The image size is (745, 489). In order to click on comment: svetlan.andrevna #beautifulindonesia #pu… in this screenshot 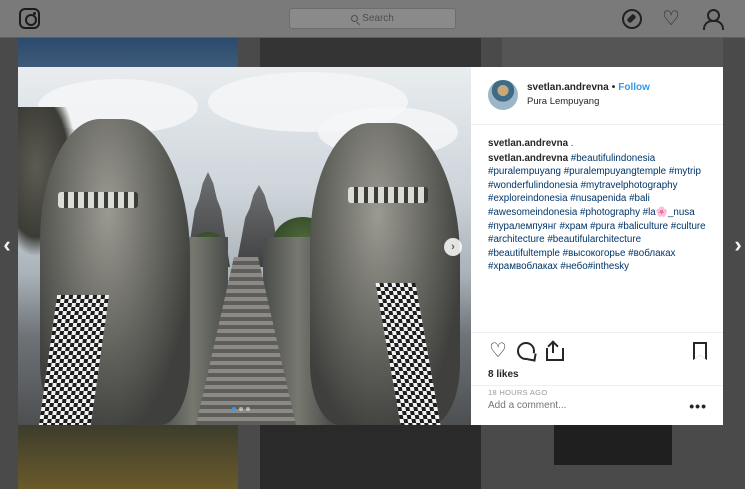, I will do `click(597, 213)`.